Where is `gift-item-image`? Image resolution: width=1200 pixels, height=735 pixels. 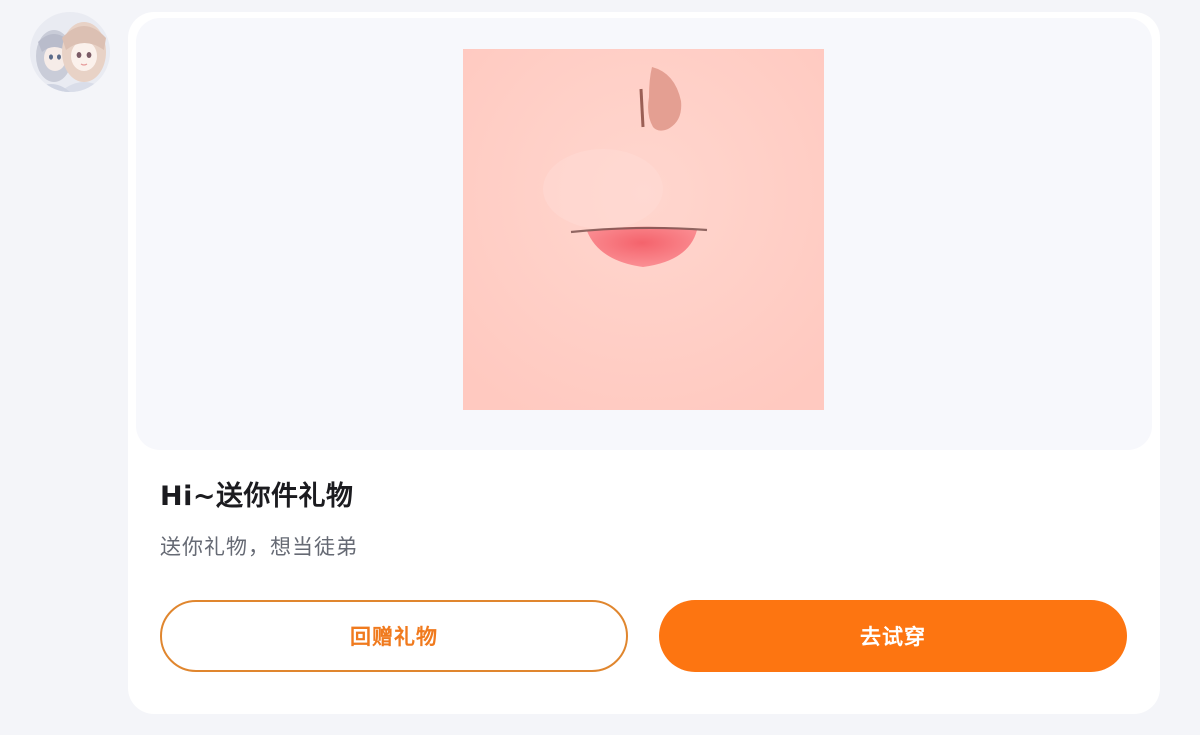 gift-item-image is located at coordinates (643, 229).